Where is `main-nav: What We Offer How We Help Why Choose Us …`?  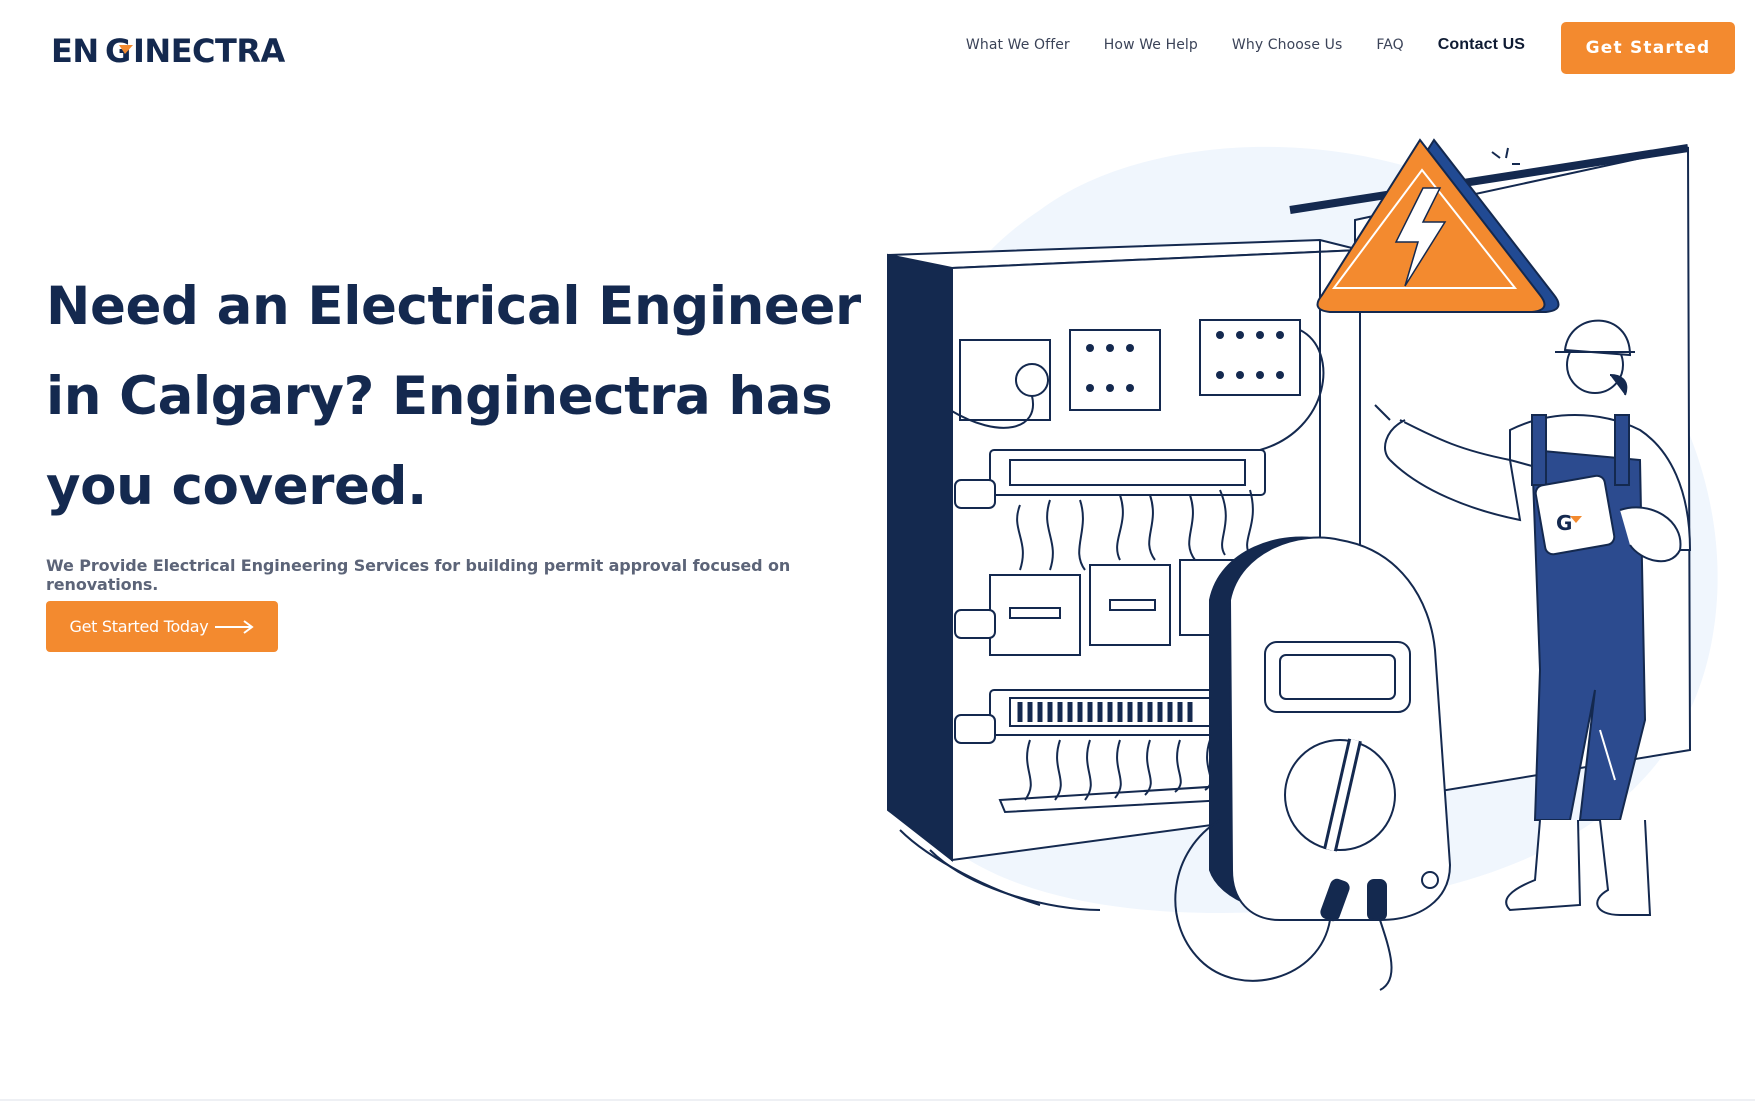 main-nav: What We Offer How We Help Why Choose Us … is located at coordinates (1245, 45).